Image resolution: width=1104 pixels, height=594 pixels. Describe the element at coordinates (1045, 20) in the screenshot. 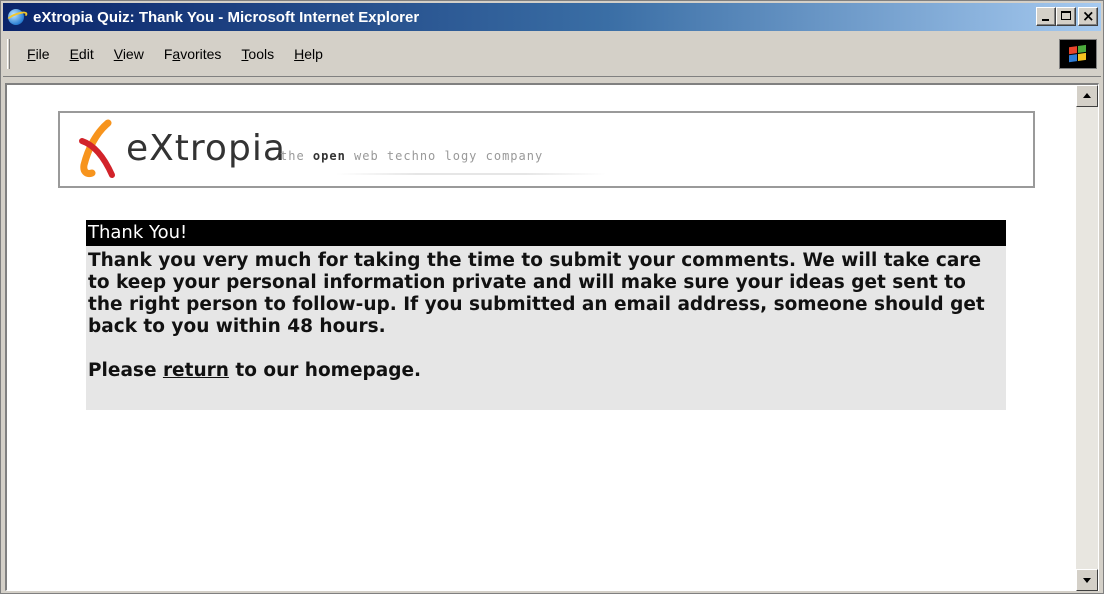

I see `minimize-icon` at that location.